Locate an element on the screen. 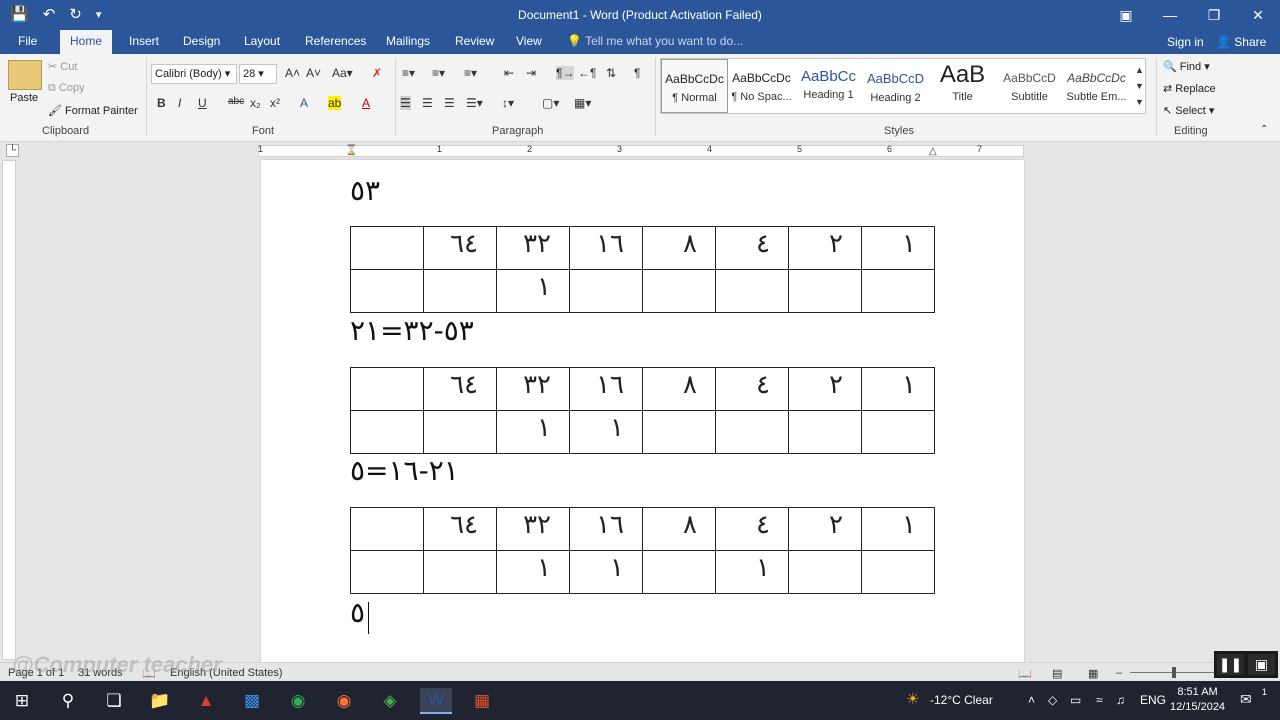  battery-icon: ▭ is located at coordinates (1075, 700).